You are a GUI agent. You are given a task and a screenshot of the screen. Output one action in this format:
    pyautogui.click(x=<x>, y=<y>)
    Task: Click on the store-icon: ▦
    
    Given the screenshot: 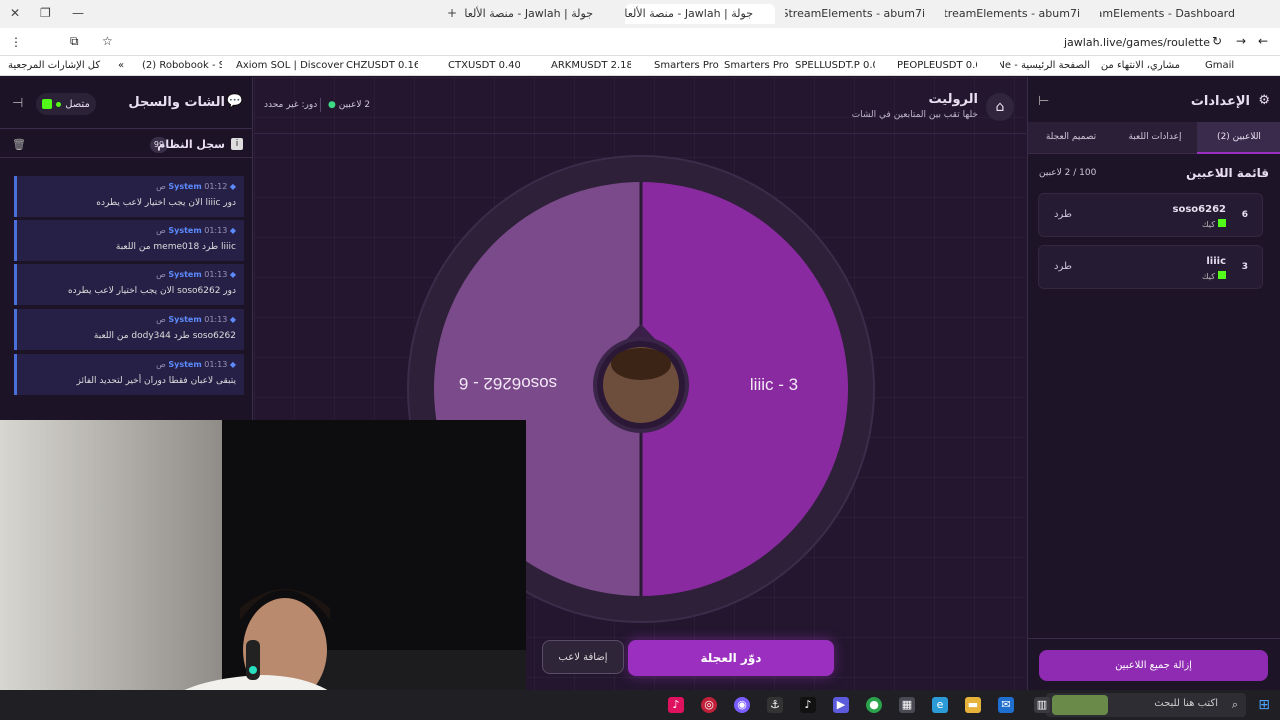 What is the action you would take?
    pyautogui.click(x=907, y=705)
    